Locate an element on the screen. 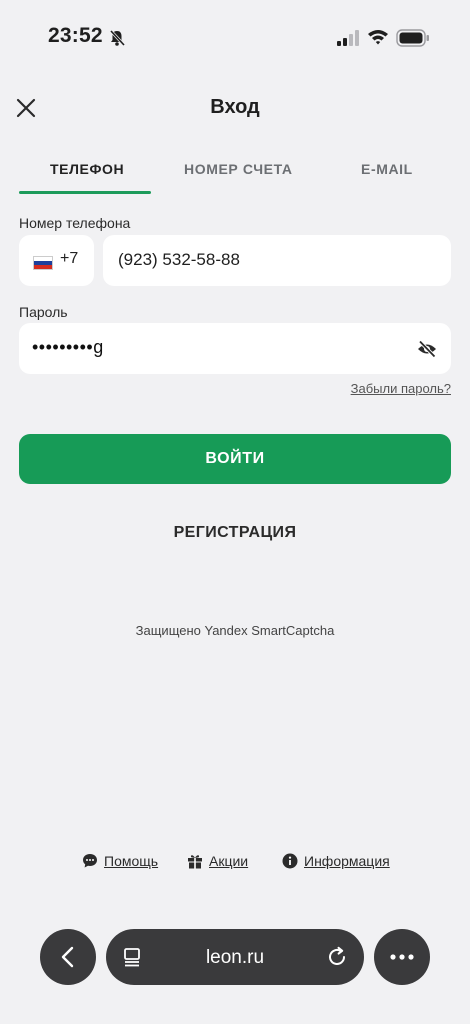 This screenshot has height=1024, width=470. footer-info-link: Информация is located at coordinates (336, 861).